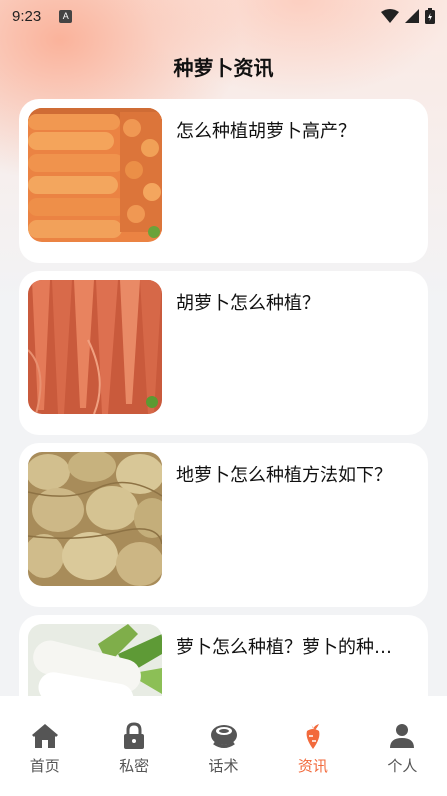 The width and height of the screenshot is (447, 796). Describe the element at coordinates (66, 16) in the screenshot. I see `notification-icon: A` at that location.